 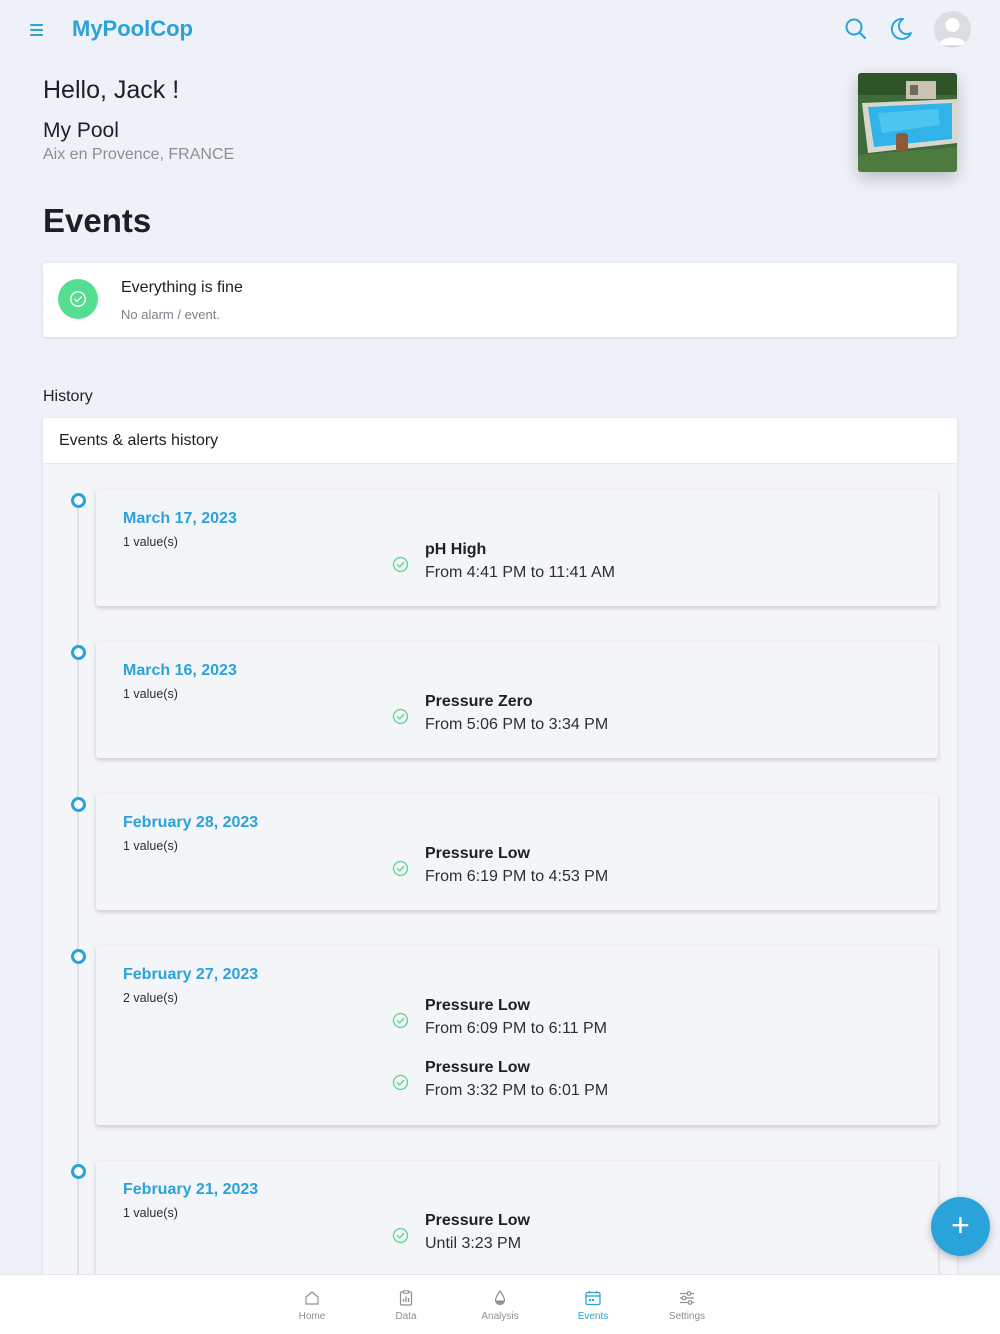 I want to click on pool-location: Aix en Provence, FRANCE, so click(x=139, y=154).